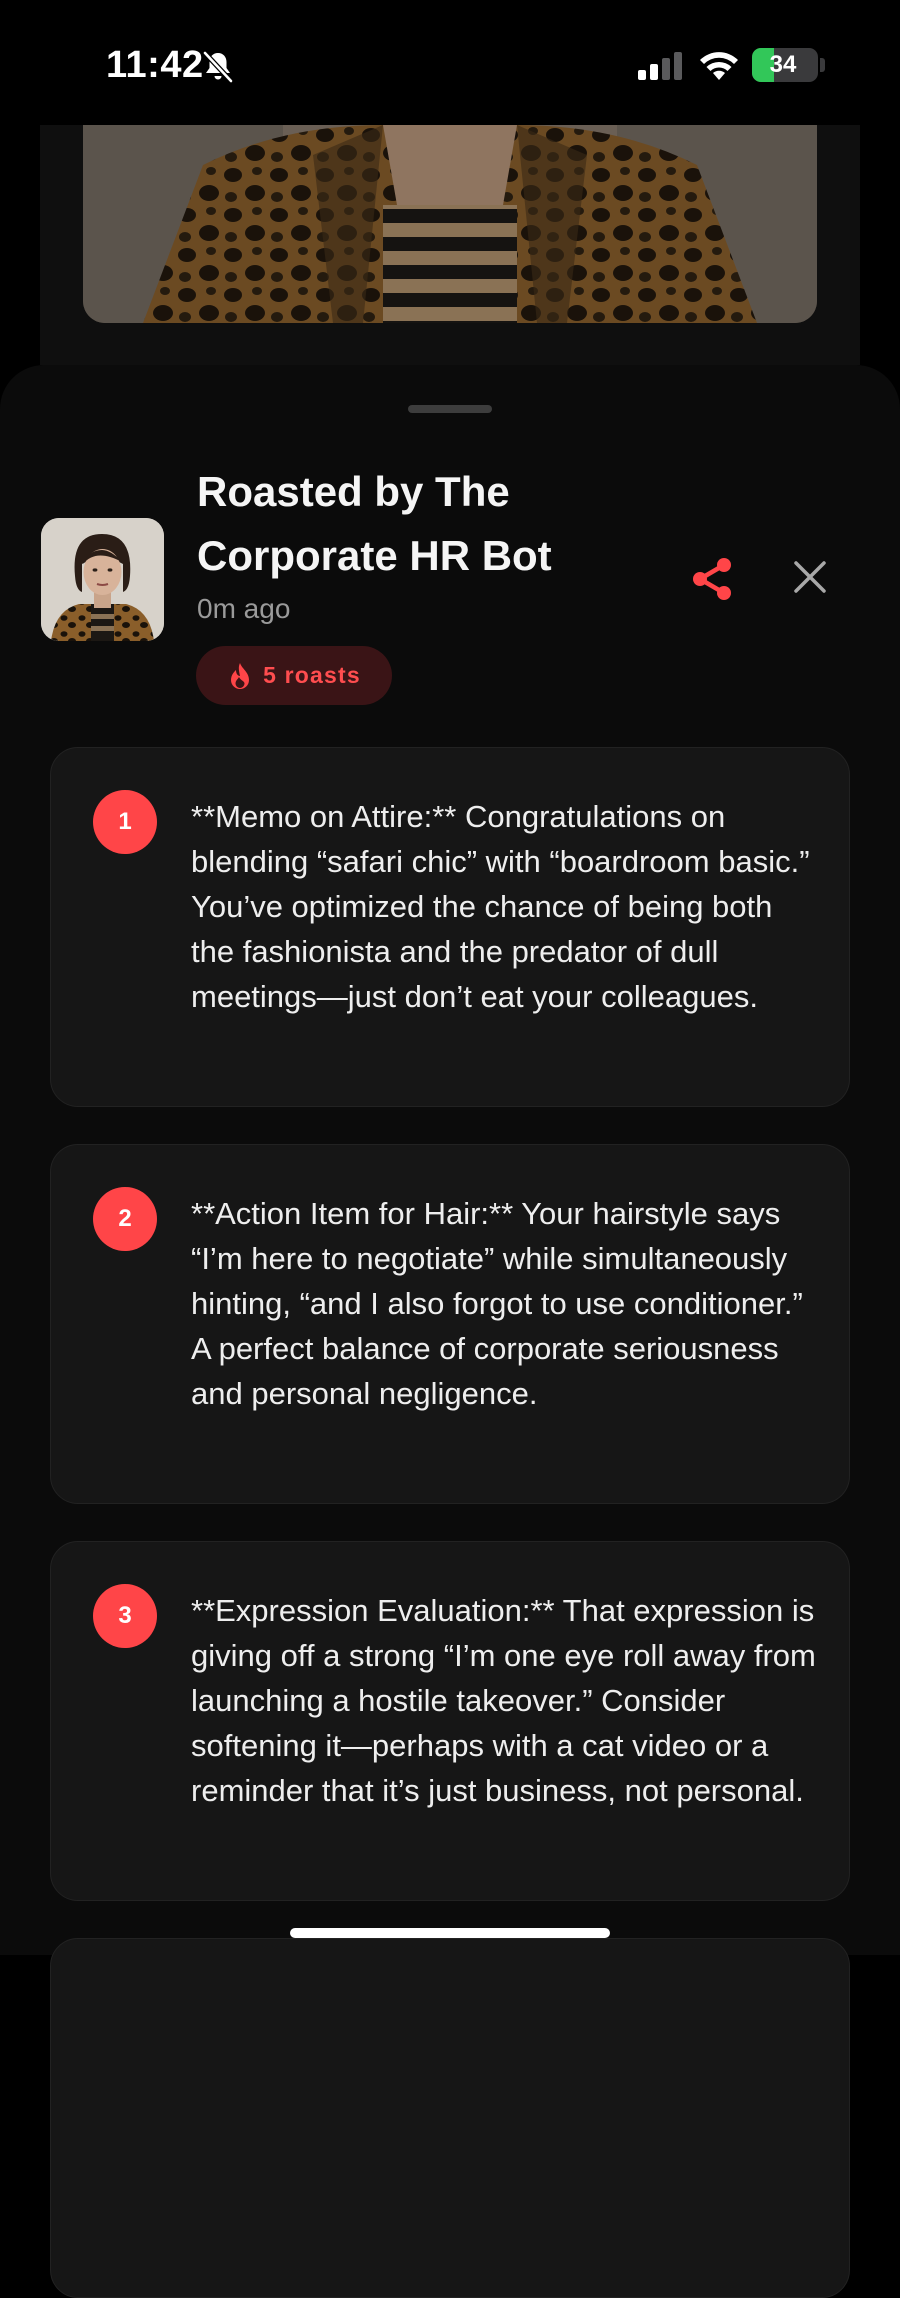  I want to click on roast-count-badge: 5 roasts, so click(294, 675).